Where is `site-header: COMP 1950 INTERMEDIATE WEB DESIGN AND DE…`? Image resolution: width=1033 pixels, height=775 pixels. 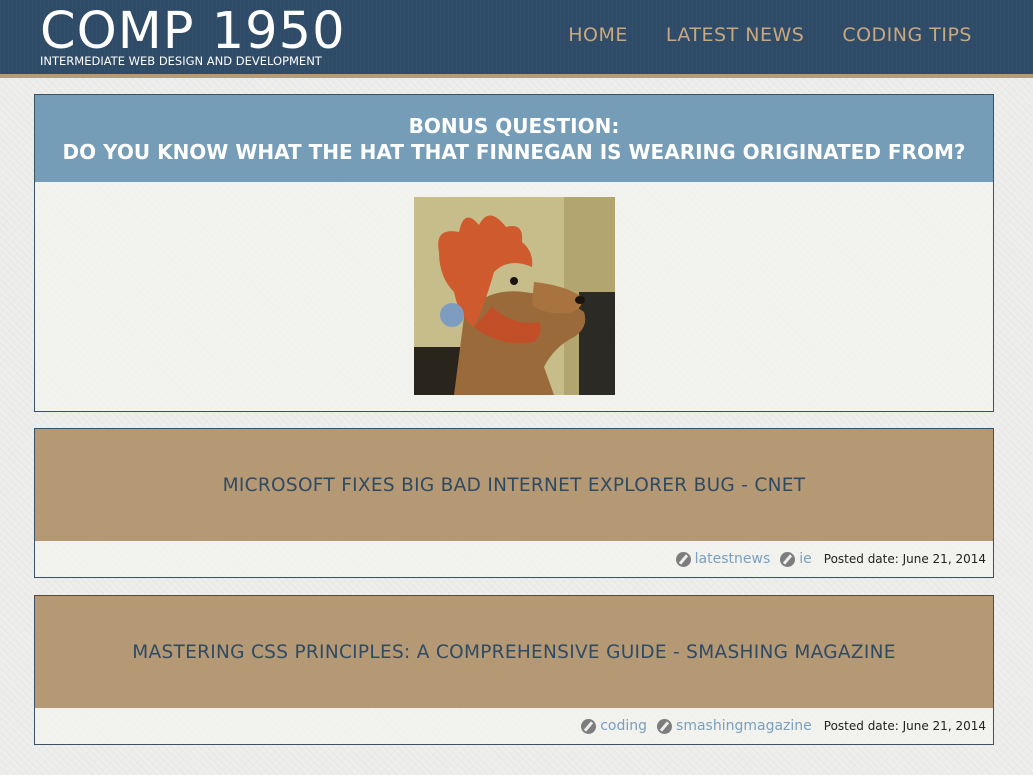
site-header: COMP 1950 INTERMEDIATE WEB DESIGN AND DE… is located at coordinates (516, 37).